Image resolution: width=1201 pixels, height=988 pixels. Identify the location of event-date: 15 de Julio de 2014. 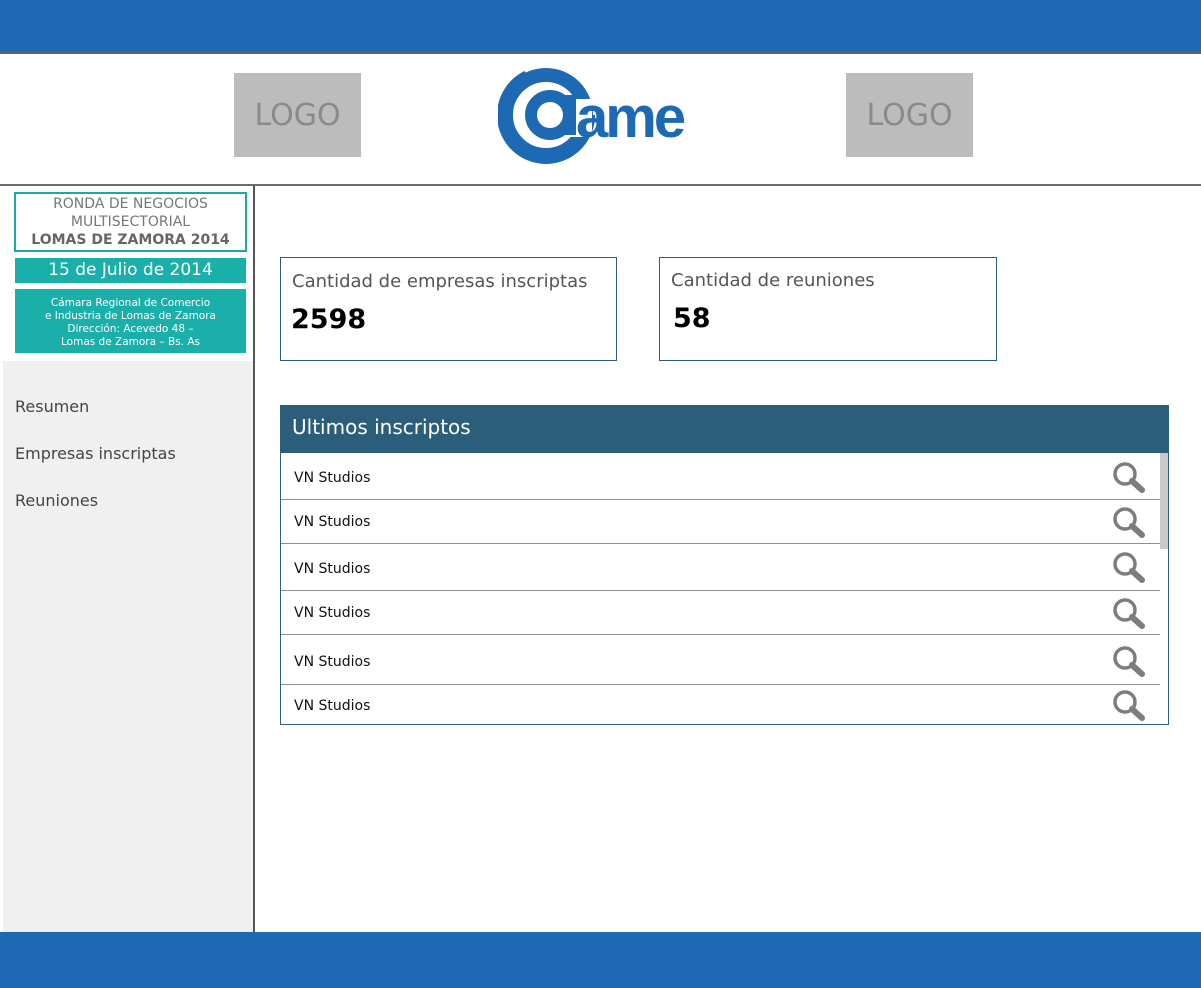
(130, 270).